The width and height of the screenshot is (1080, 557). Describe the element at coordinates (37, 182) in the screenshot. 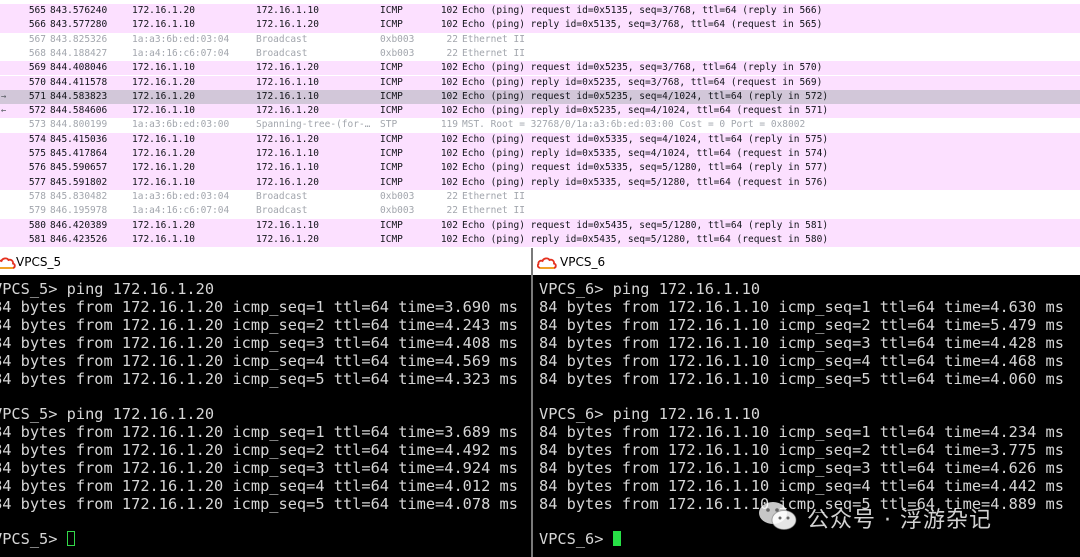

I see `packet-number: 577` at that location.